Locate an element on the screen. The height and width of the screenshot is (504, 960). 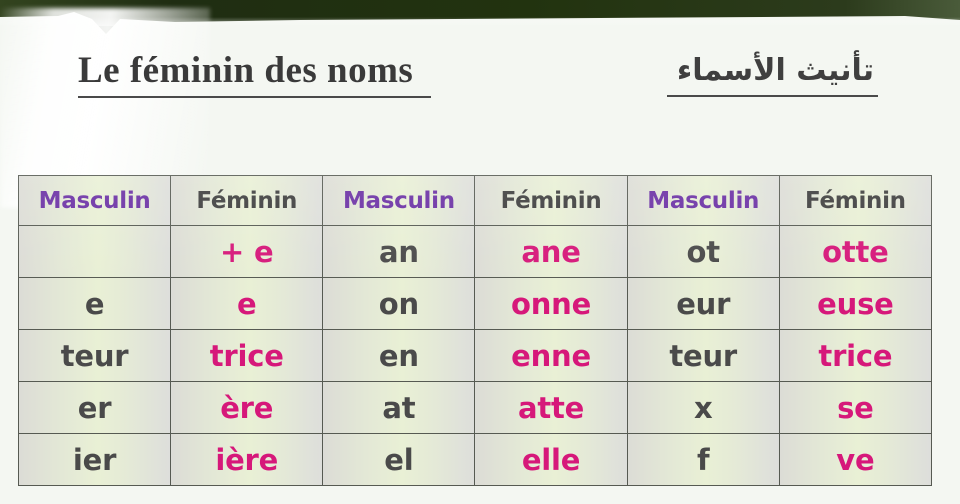
column-header-feminin-2: Féminin is located at coordinates (551, 200).